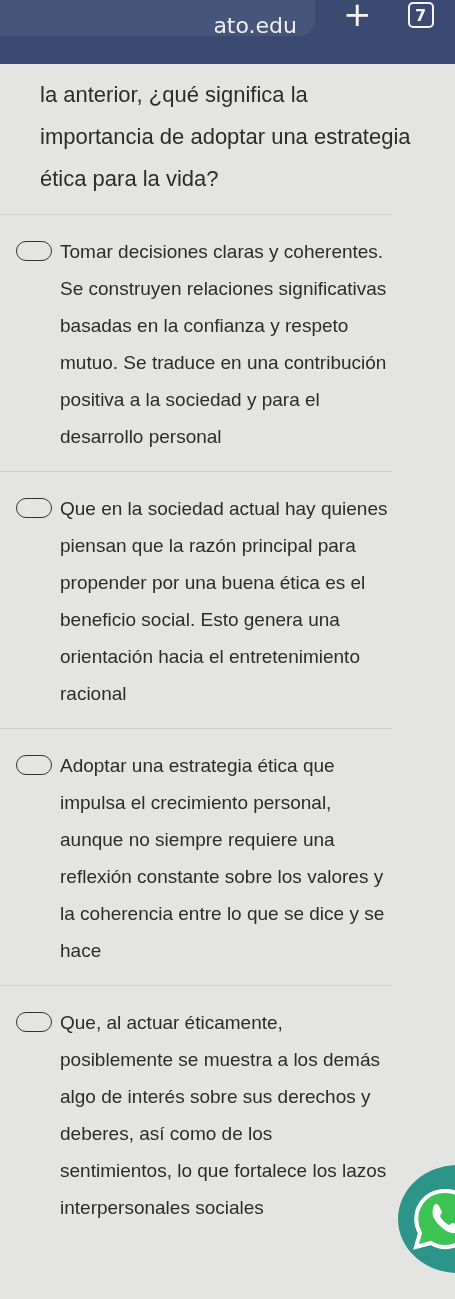  What do you see at coordinates (420, 15) in the screenshot?
I see `tab-count-button: 7` at bounding box center [420, 15].